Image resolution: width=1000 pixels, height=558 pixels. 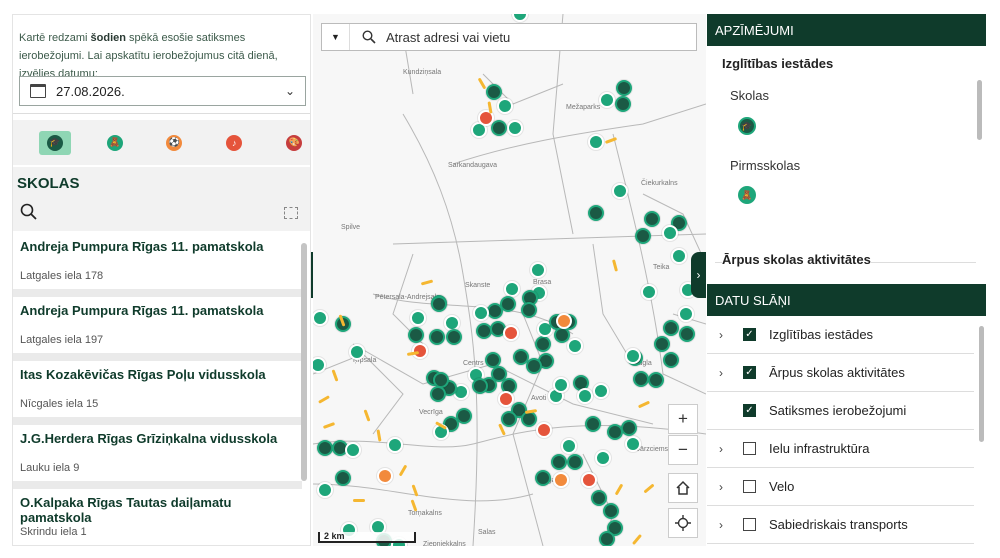 What do you see at coordinates (234, 143) in the screenshot?
I see `category-muzika-button: ♪` at bounding box center [234, 143].